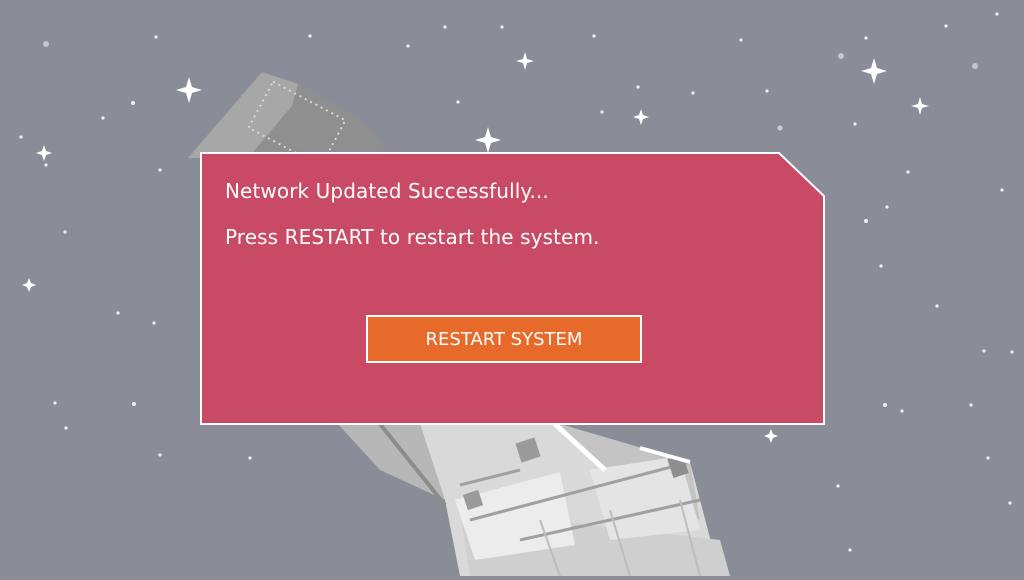 The image size is (1024, 580). Describe the element at coordinates (412, 237) in the screenshot. I see `instruction-message: Press RESTART to restart the system.` at that location.